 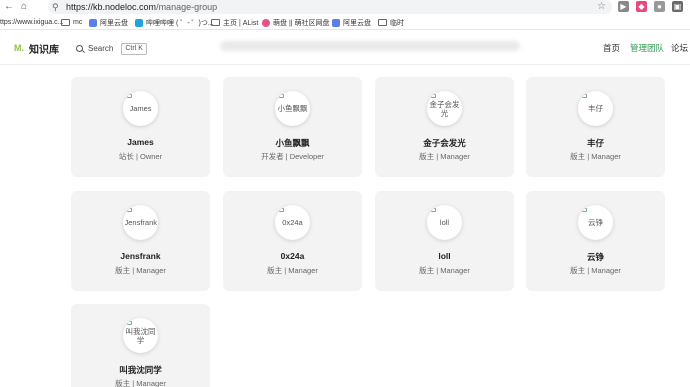 What do you see at coordinates (24, 7) in the screenshot?
I see `reload-icon: ⌂` at bounding box center [24, 7].